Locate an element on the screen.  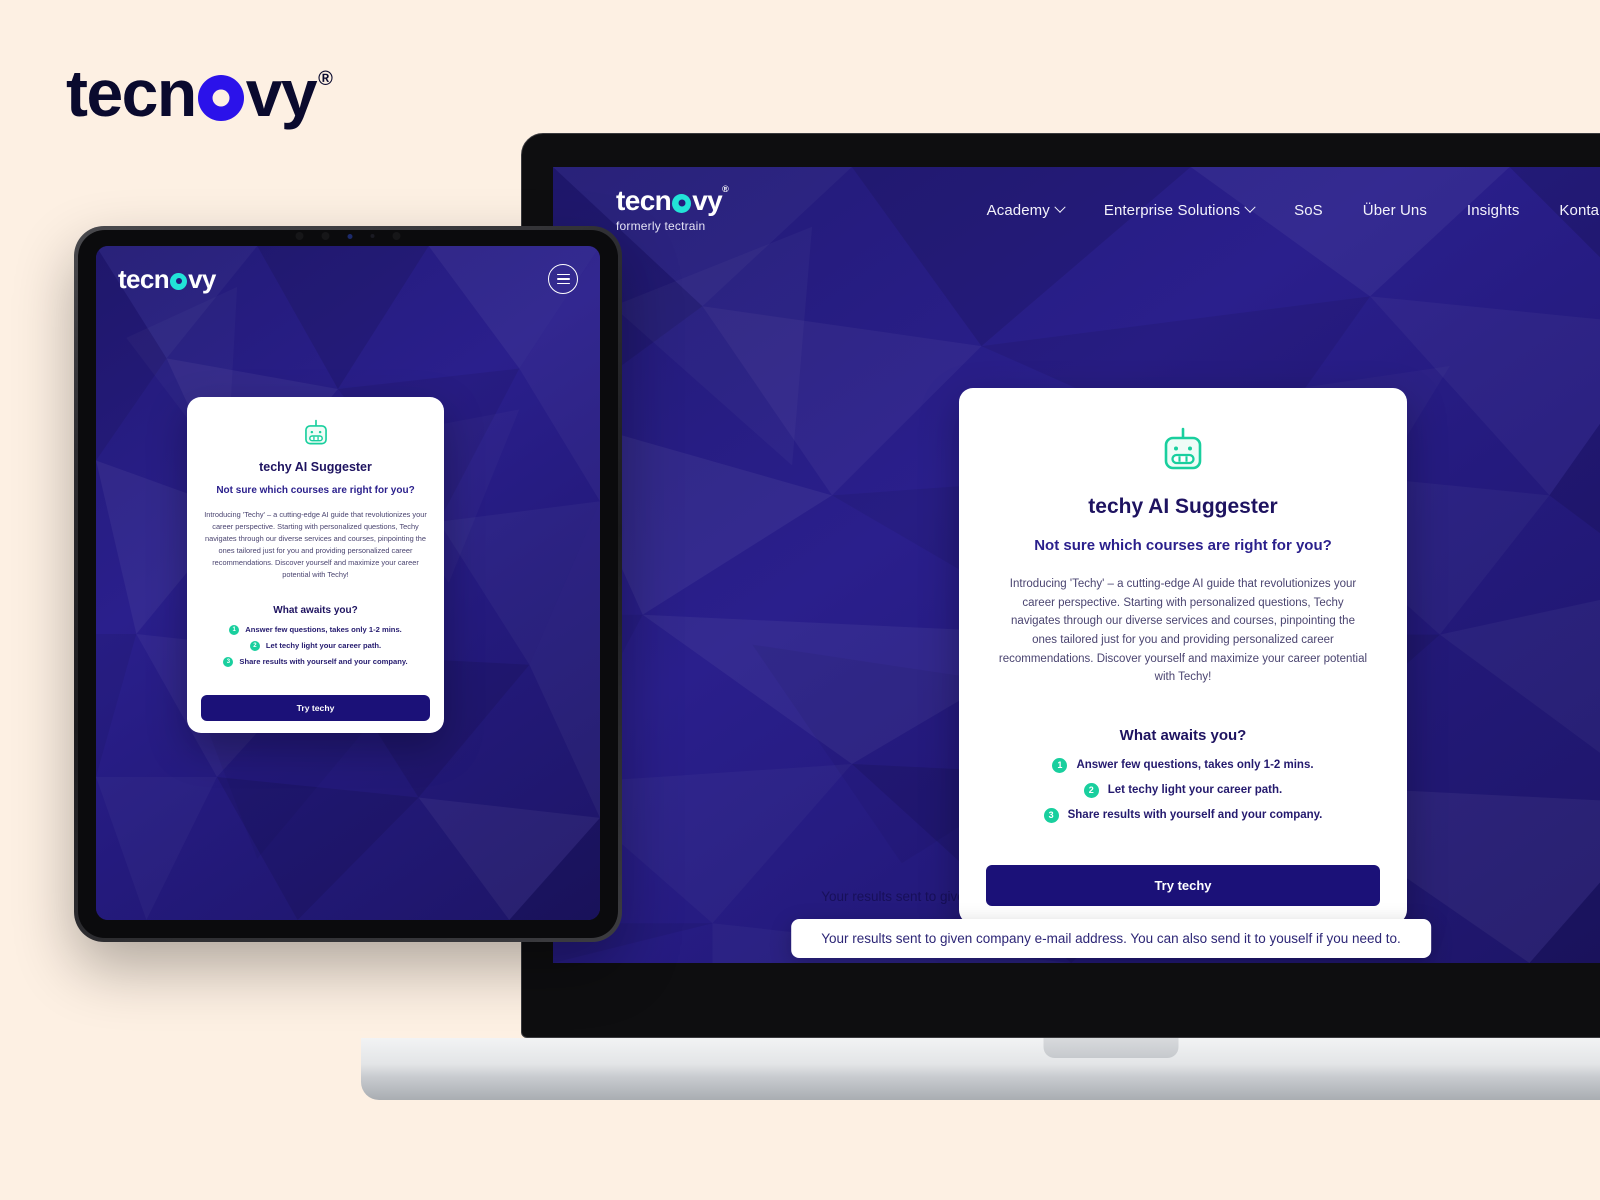
nav-item-academy-label: Academy is located at coordinates (1018, 210).